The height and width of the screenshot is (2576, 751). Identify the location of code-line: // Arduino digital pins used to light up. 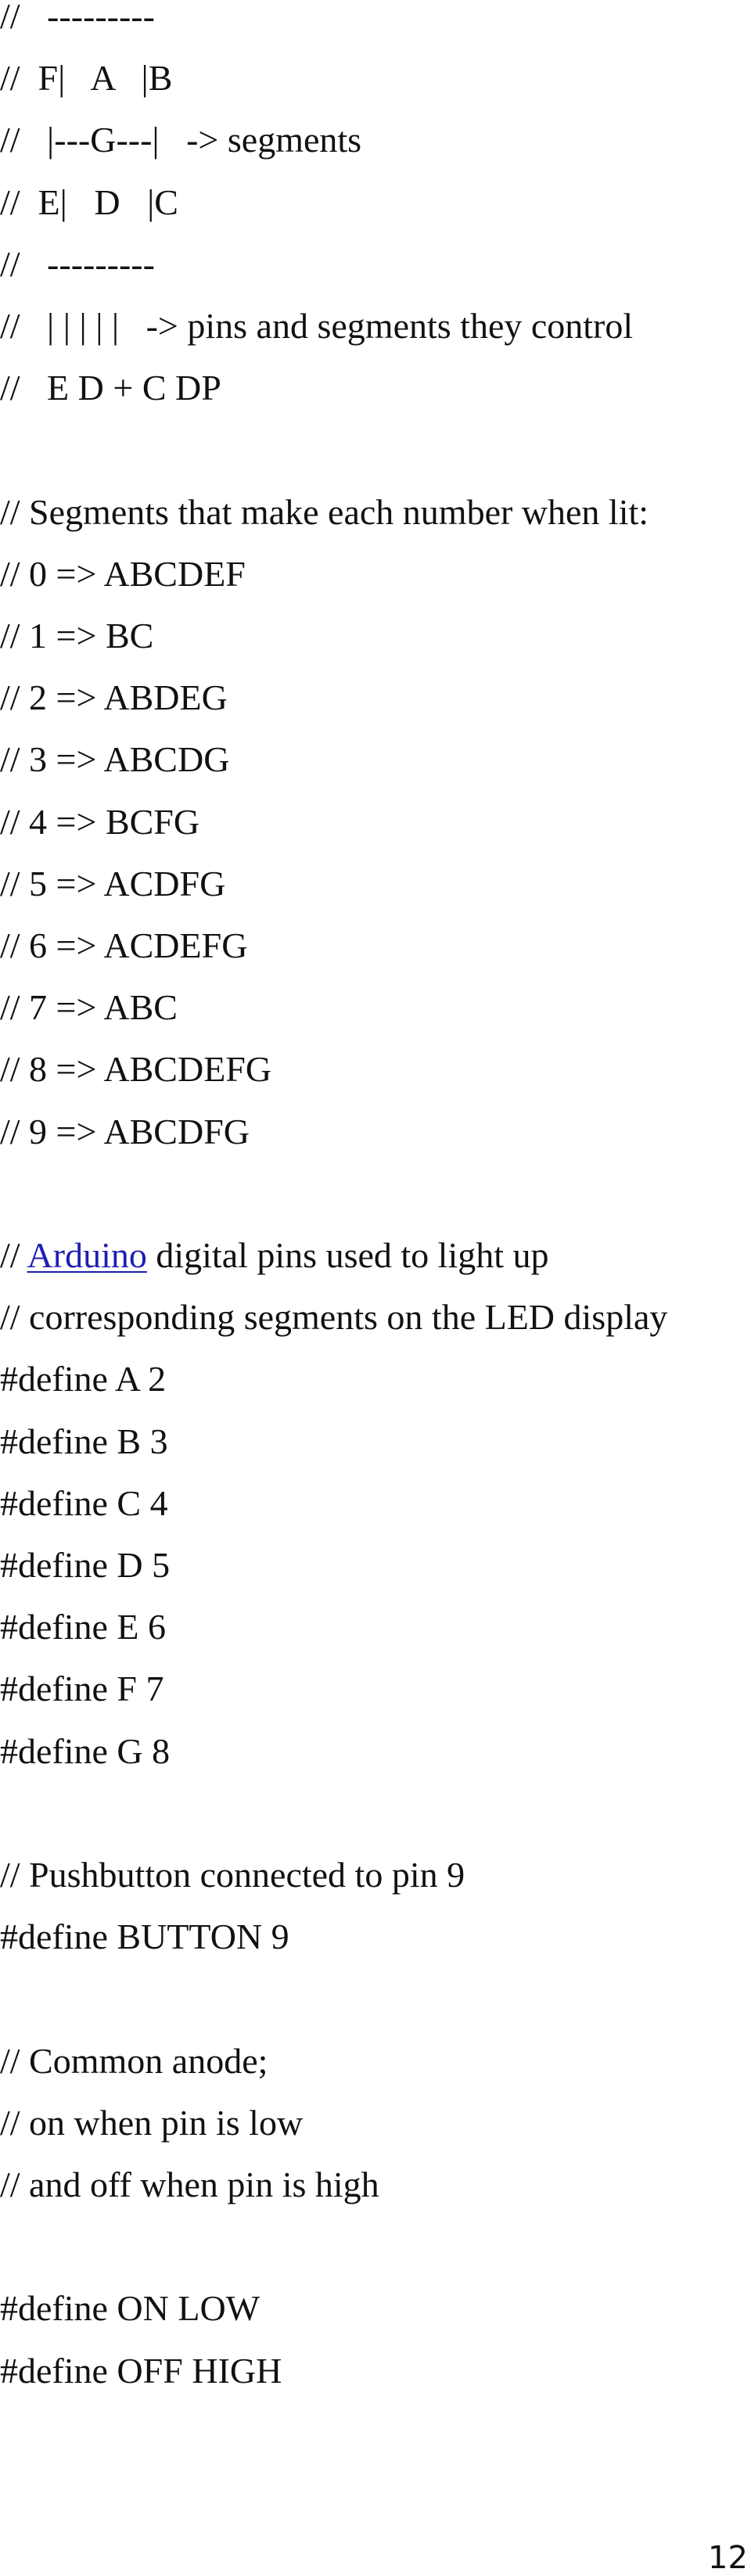
(274, 1269).